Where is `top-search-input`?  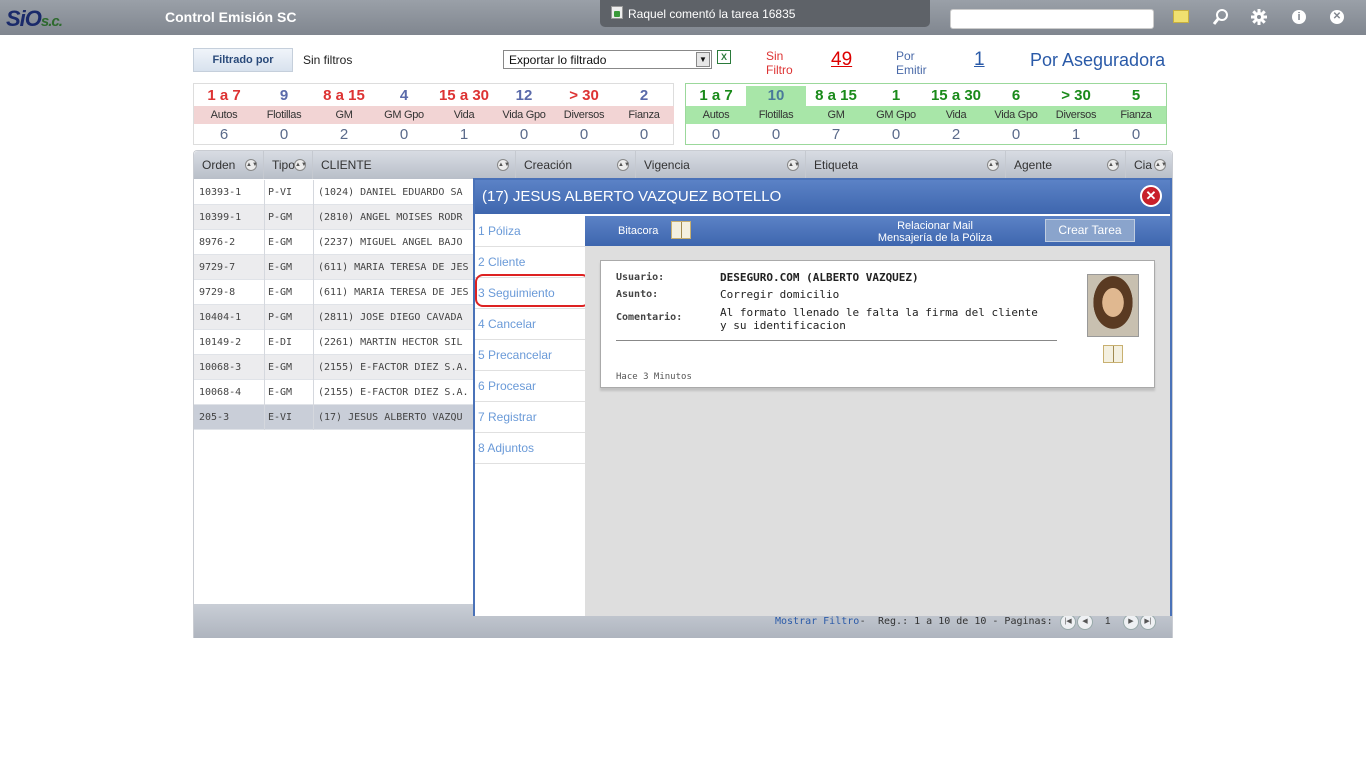
top-search-input is located at coordinates (1052, 19).